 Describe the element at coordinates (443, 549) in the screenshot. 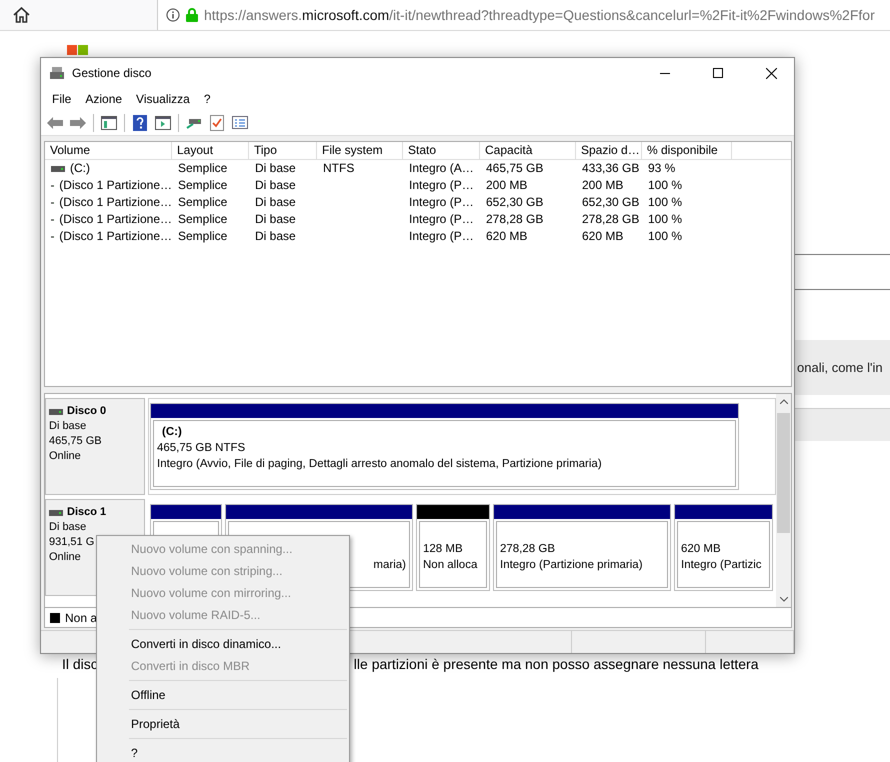

I see `partition-info: 128 MB` at that location.